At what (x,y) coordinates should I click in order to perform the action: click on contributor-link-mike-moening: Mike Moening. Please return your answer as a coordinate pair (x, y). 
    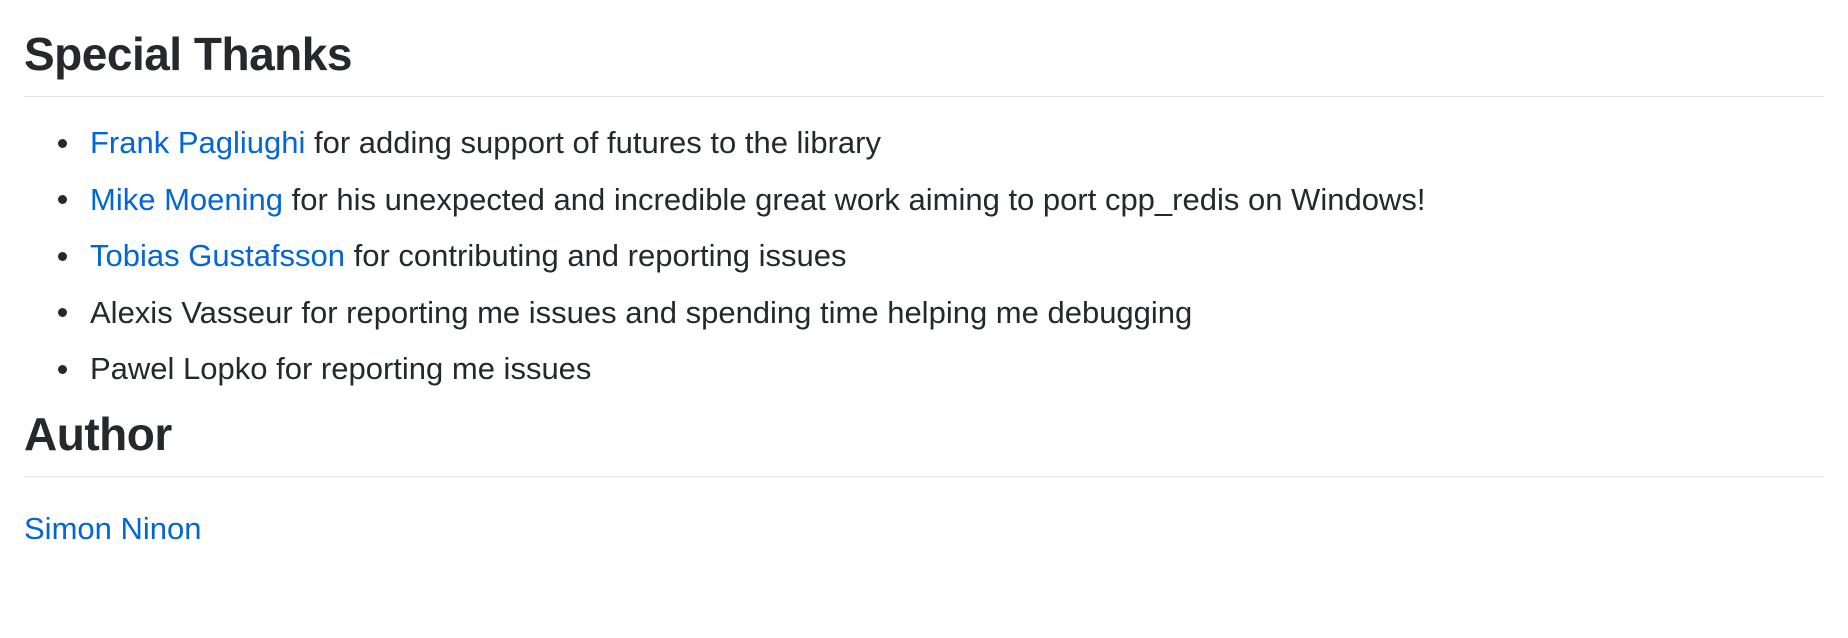
    Looking at the image, I should click on (186, 199).